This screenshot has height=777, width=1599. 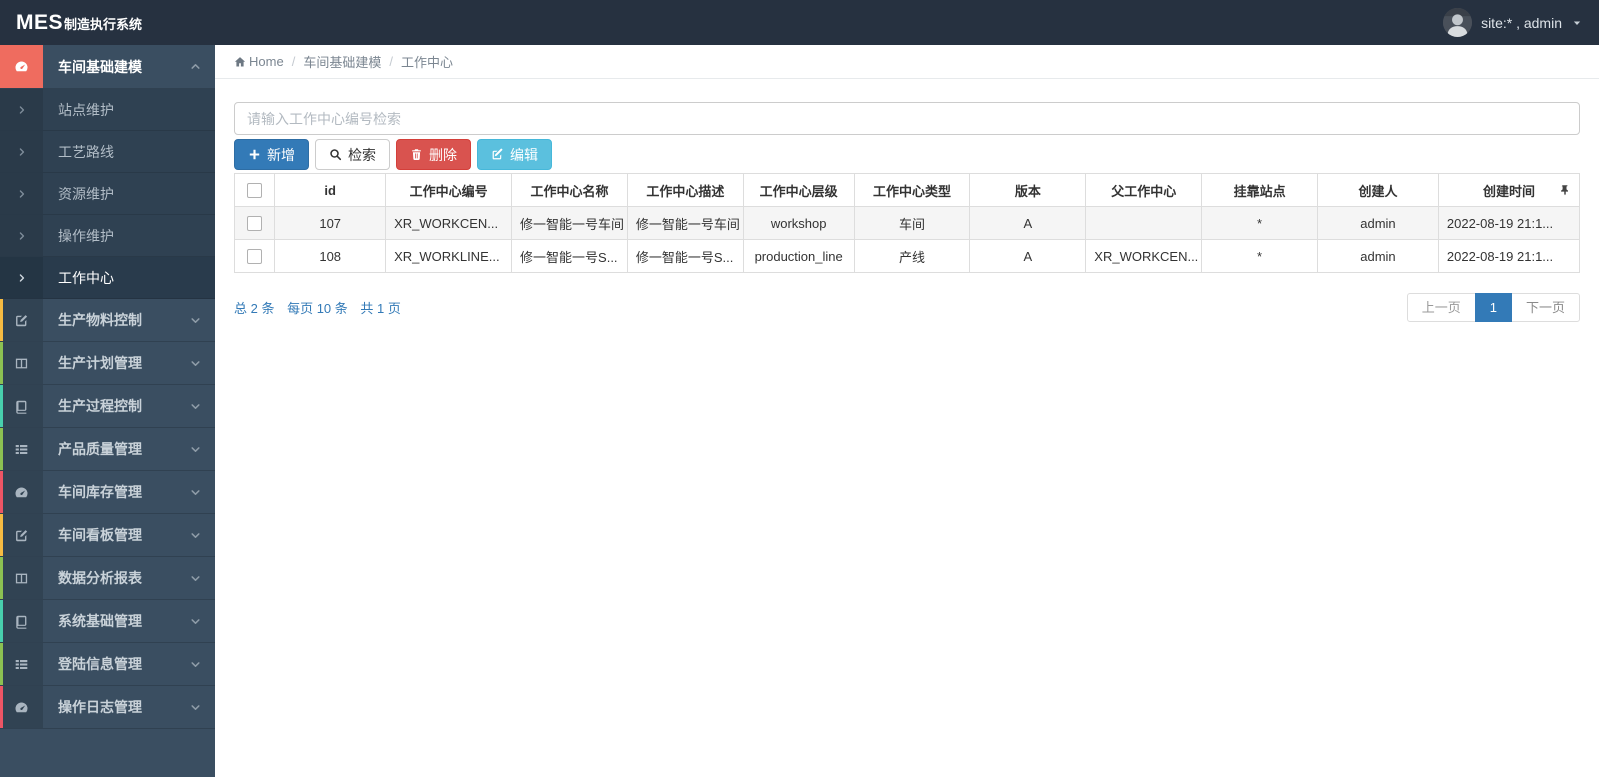 I want to click on sidebar-group-10: 登陆信息管理, so click(x=107, y=664).